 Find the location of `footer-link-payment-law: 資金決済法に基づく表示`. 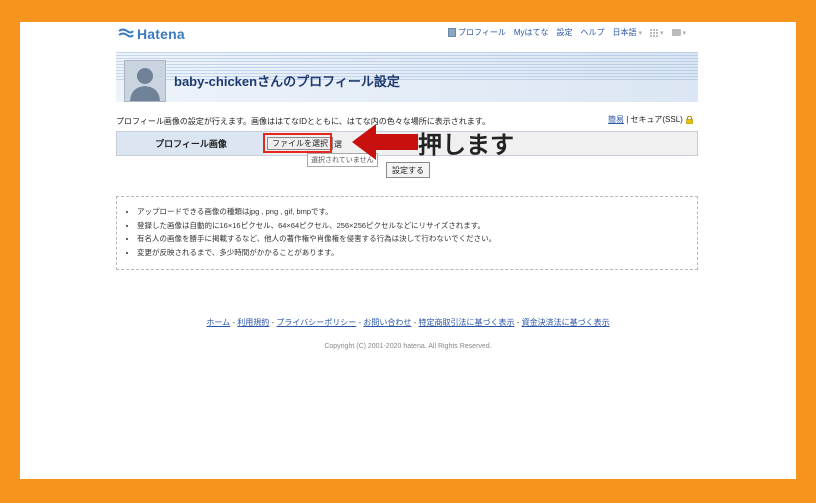

footer-link-payment-law: 資金決済法に基づく表示 is located at coordinates (566, 322).